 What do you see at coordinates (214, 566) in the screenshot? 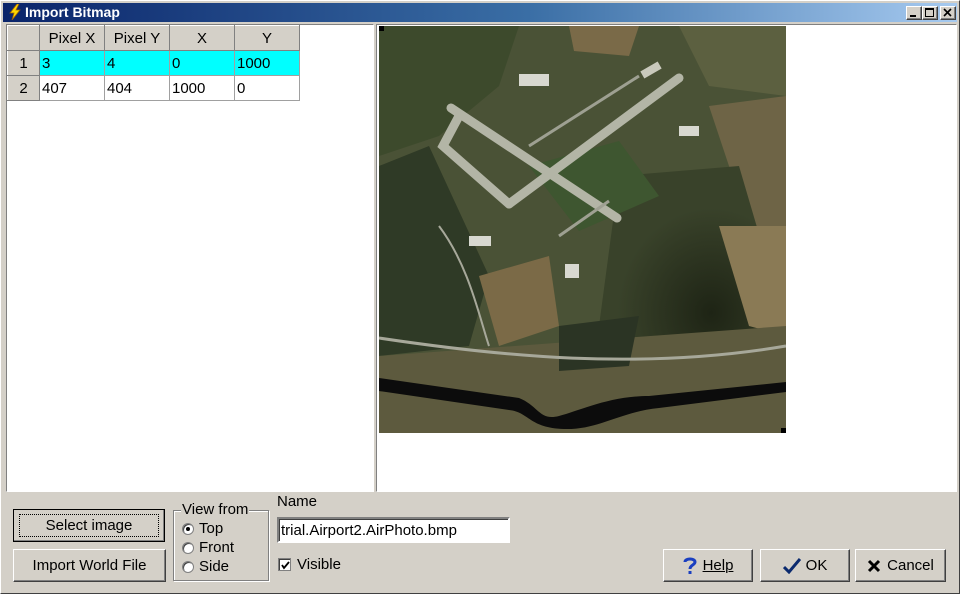
I see `radio-label: Side` at bounding box center [214, 566].